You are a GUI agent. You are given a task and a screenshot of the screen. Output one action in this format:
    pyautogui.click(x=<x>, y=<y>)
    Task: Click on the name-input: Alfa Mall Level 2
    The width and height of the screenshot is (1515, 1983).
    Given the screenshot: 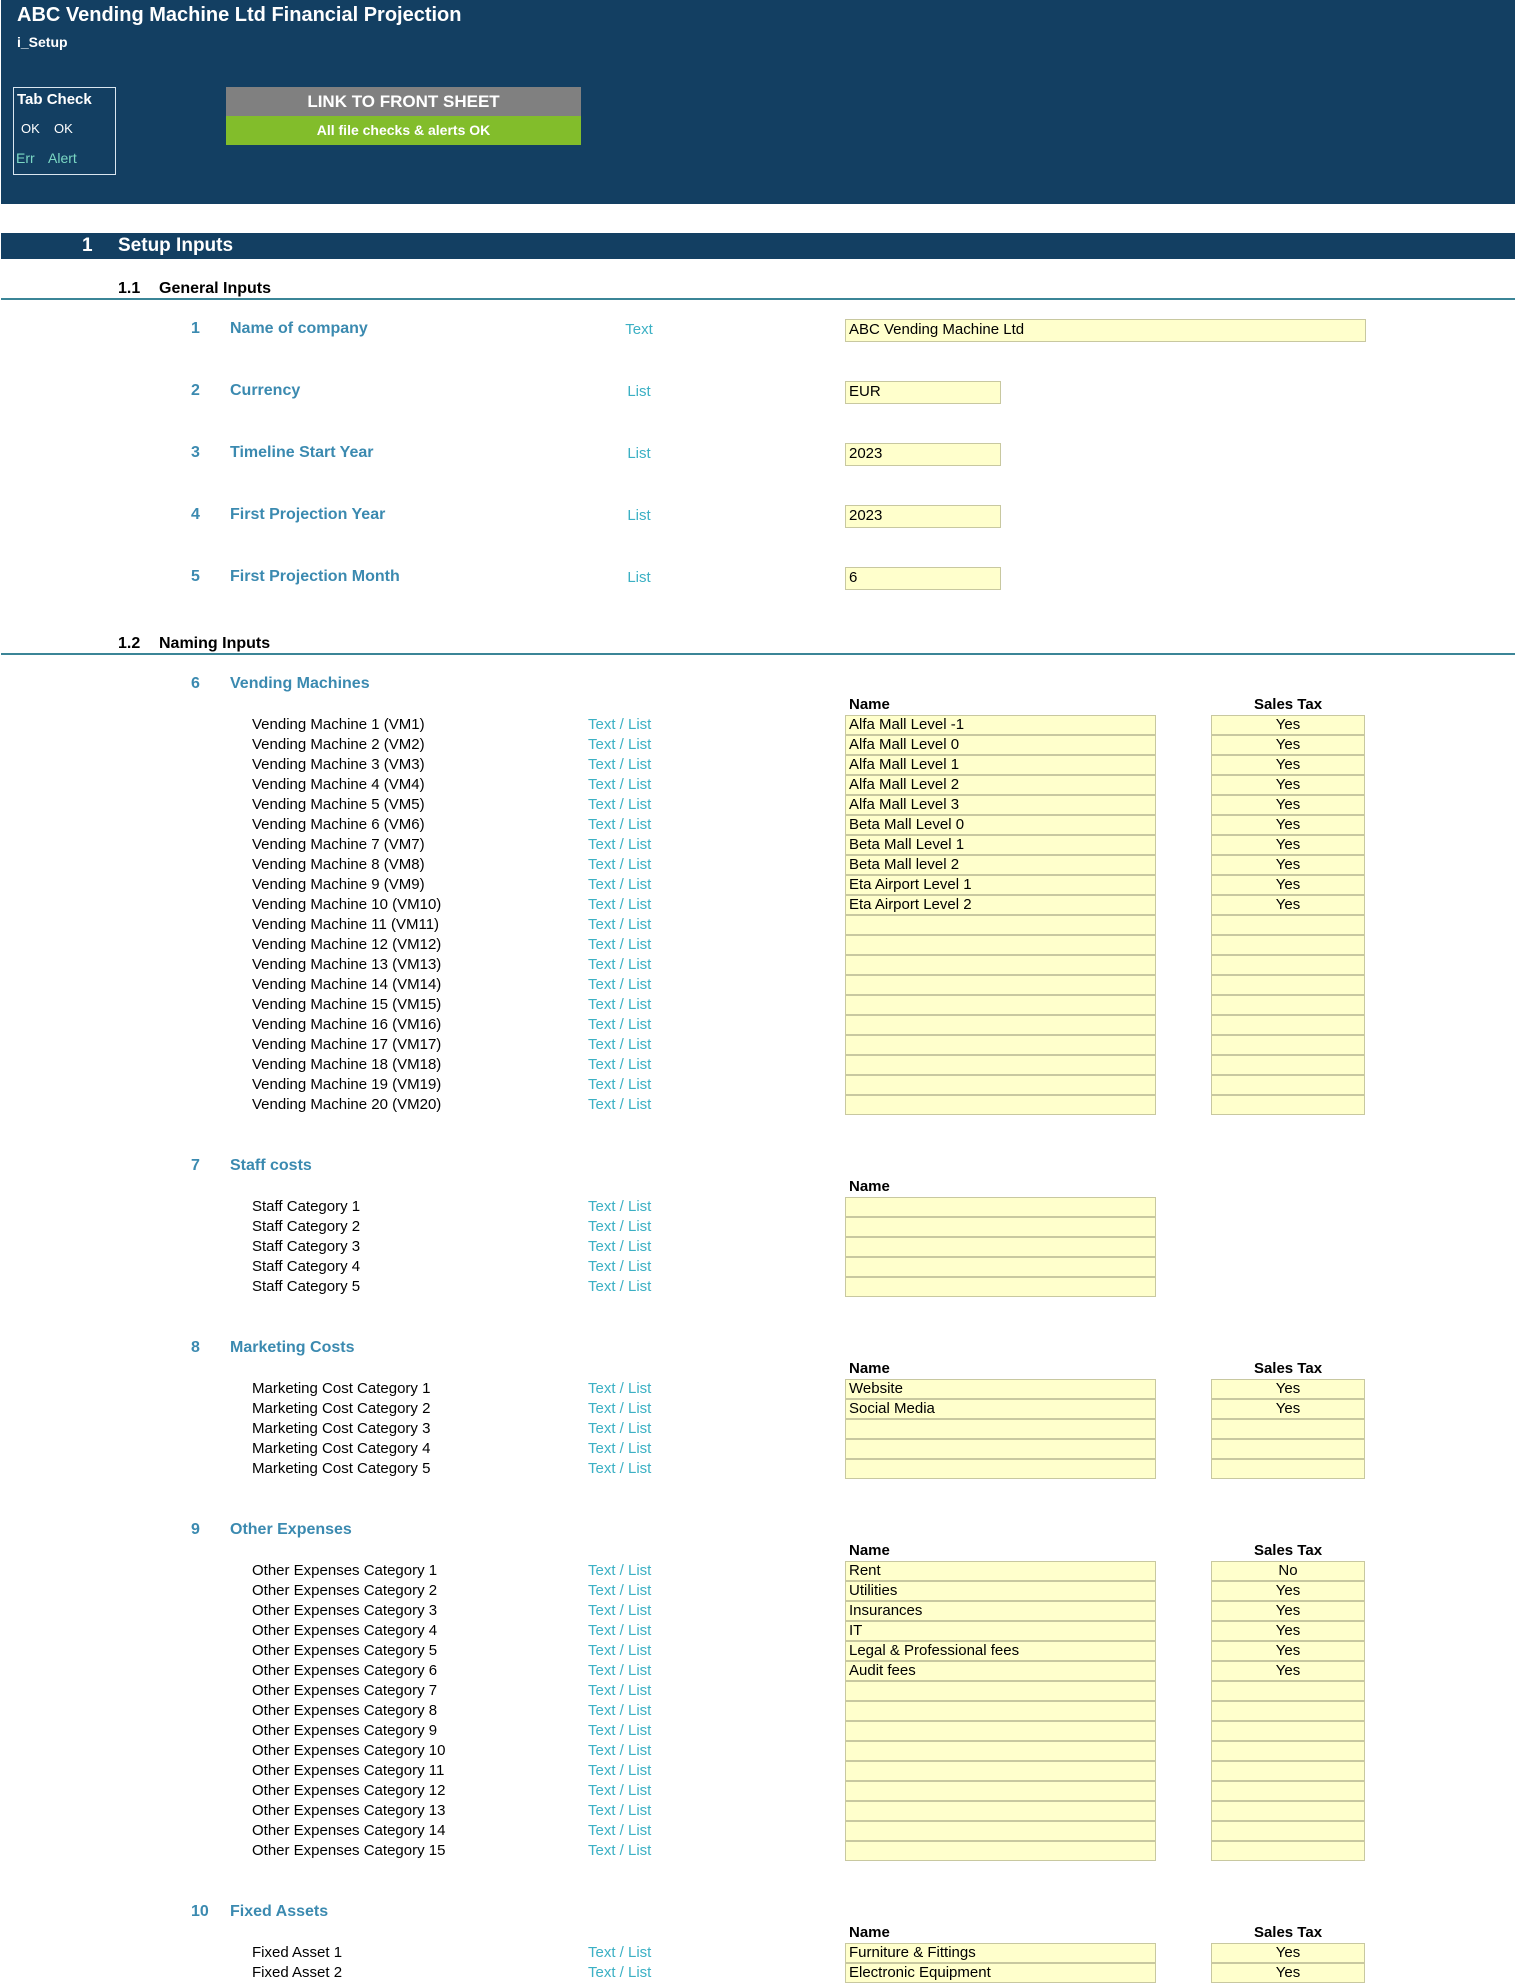 What is the action you would take?
    pyautogui.click(x=1000, y=785)
    